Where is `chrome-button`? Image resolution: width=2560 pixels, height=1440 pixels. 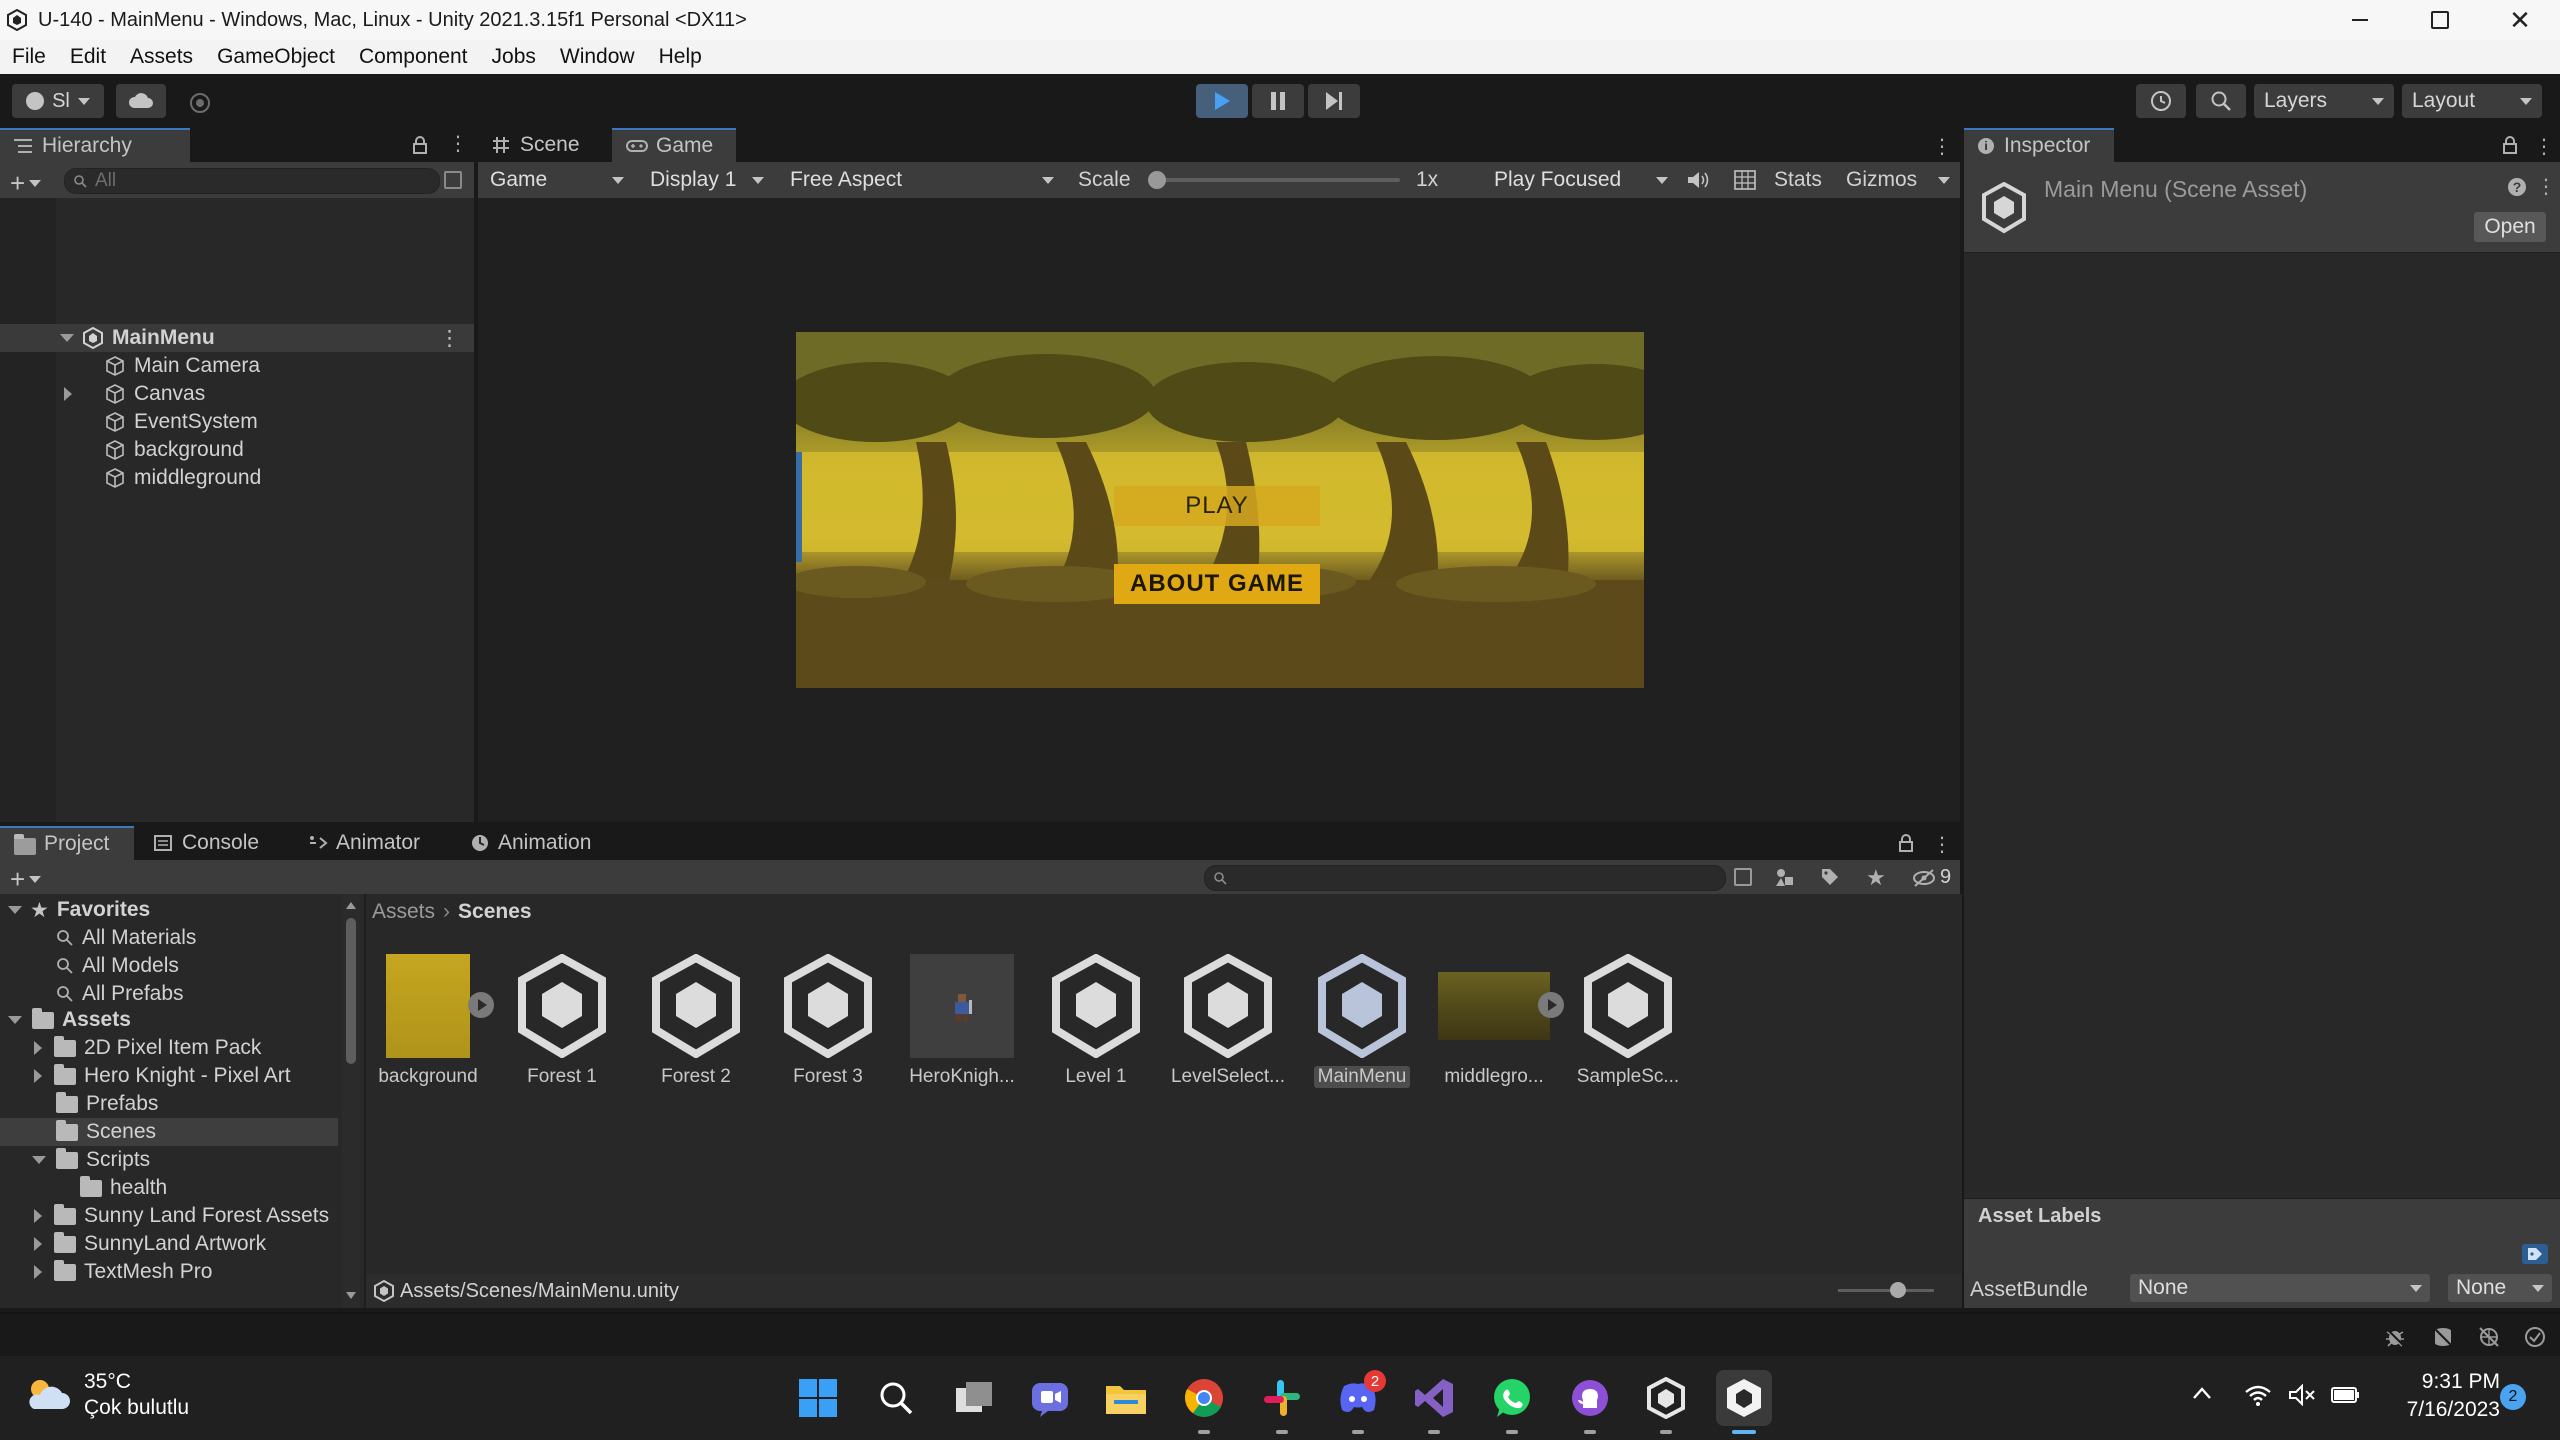
chrome-button is located at coordinates (1204, 1402).